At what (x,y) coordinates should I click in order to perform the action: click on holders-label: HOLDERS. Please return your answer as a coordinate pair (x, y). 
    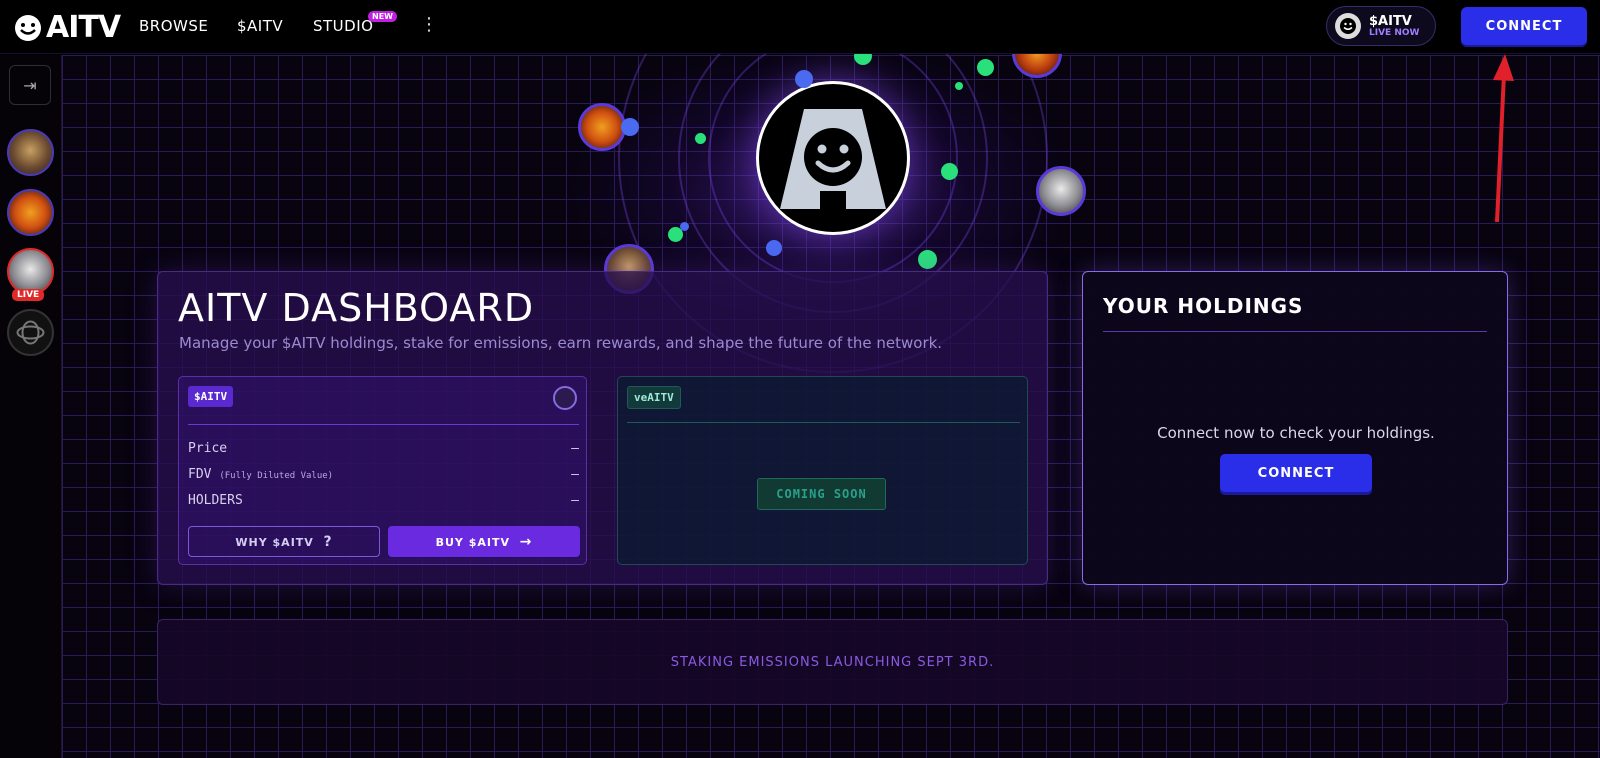
    Looking at the image, I should click on (215, 500).